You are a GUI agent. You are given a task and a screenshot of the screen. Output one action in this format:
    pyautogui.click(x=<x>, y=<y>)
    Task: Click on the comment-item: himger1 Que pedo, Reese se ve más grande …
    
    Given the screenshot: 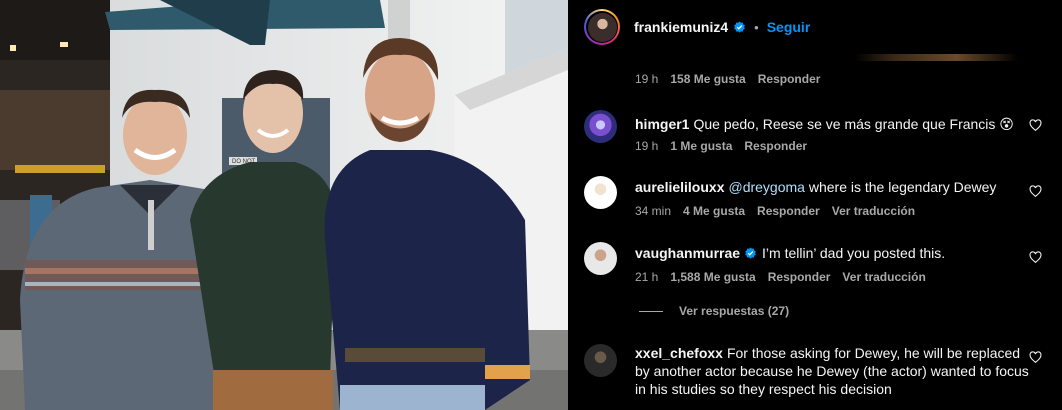 What is the action you would take?
    pyautogui.click(x=819, y=134)
    